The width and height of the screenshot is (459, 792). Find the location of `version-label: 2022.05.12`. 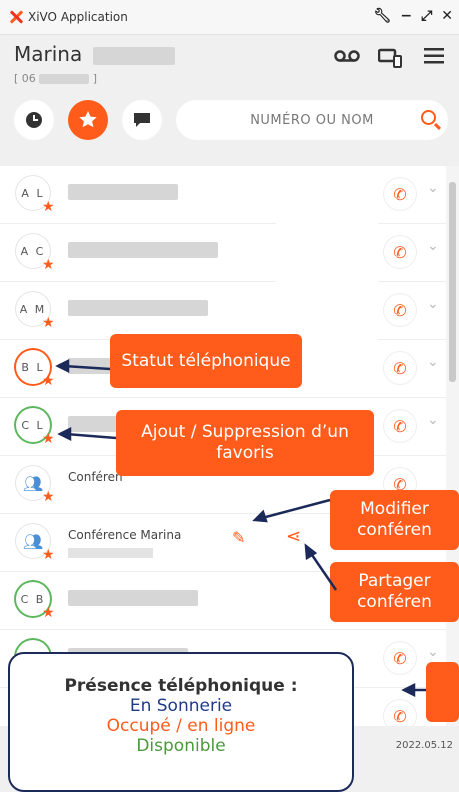

version-label: 2022.05.12 is located at coordinates (424, 745).